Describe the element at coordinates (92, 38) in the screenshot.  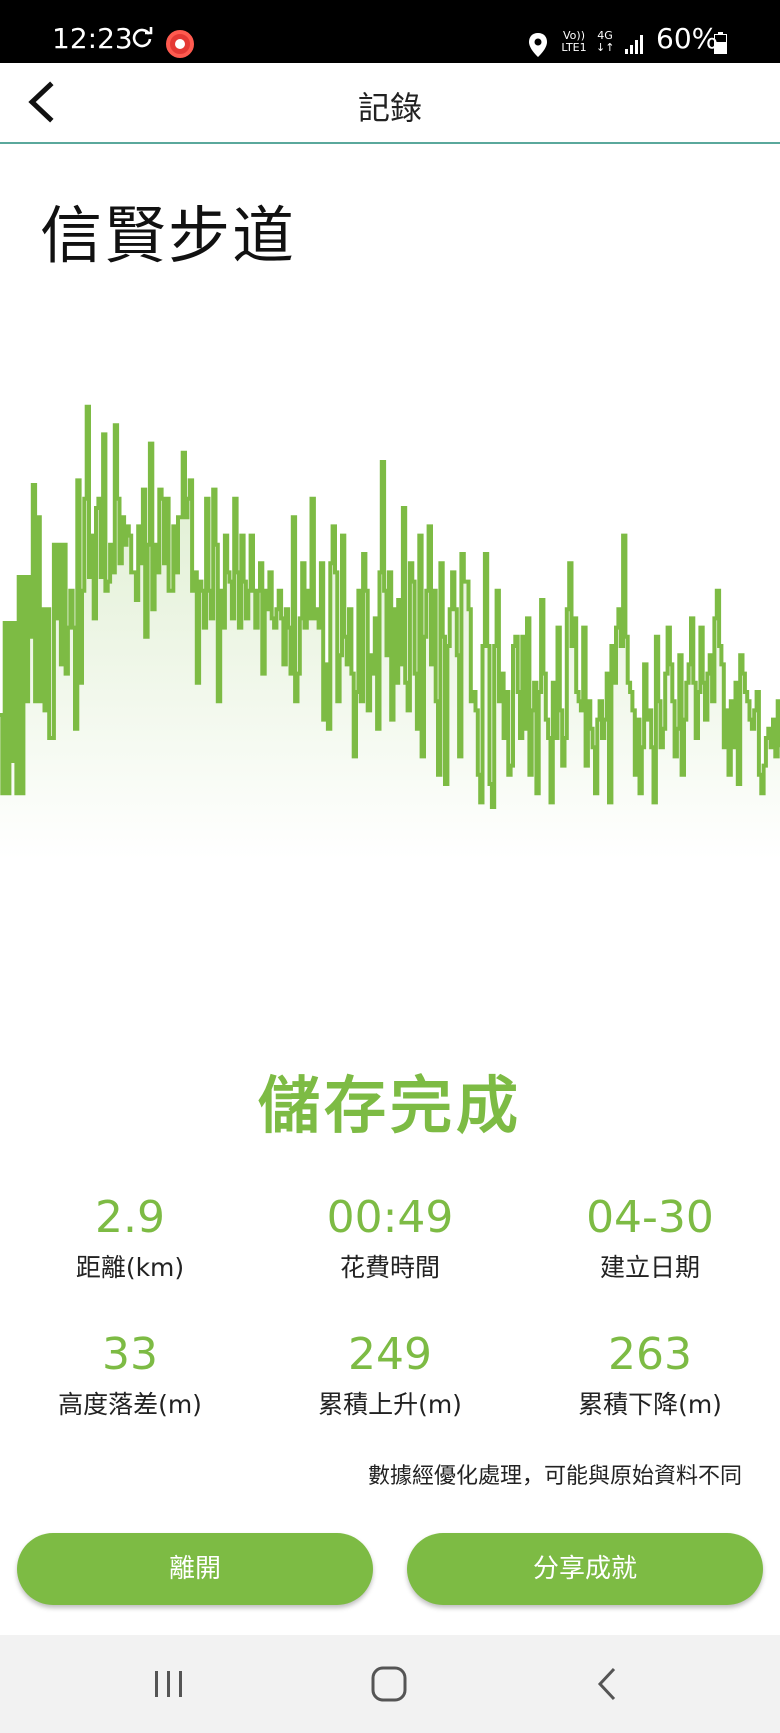
I see `status-time: 12:23` at that location.